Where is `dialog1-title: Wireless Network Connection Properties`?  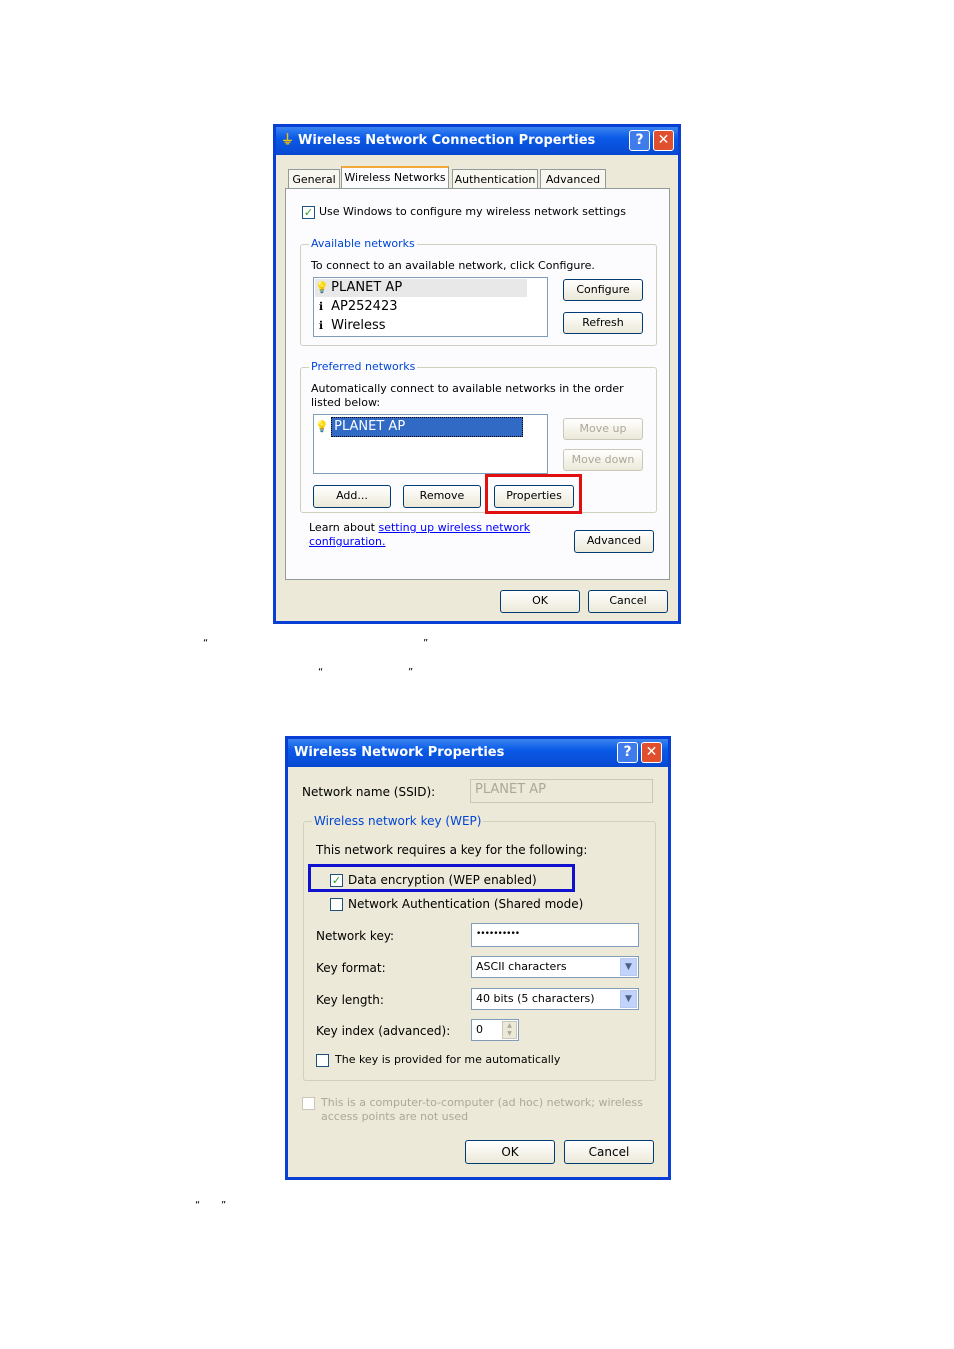
dialog1-title: Wireless Network Connection Properties is located at coordinates (447, 140).